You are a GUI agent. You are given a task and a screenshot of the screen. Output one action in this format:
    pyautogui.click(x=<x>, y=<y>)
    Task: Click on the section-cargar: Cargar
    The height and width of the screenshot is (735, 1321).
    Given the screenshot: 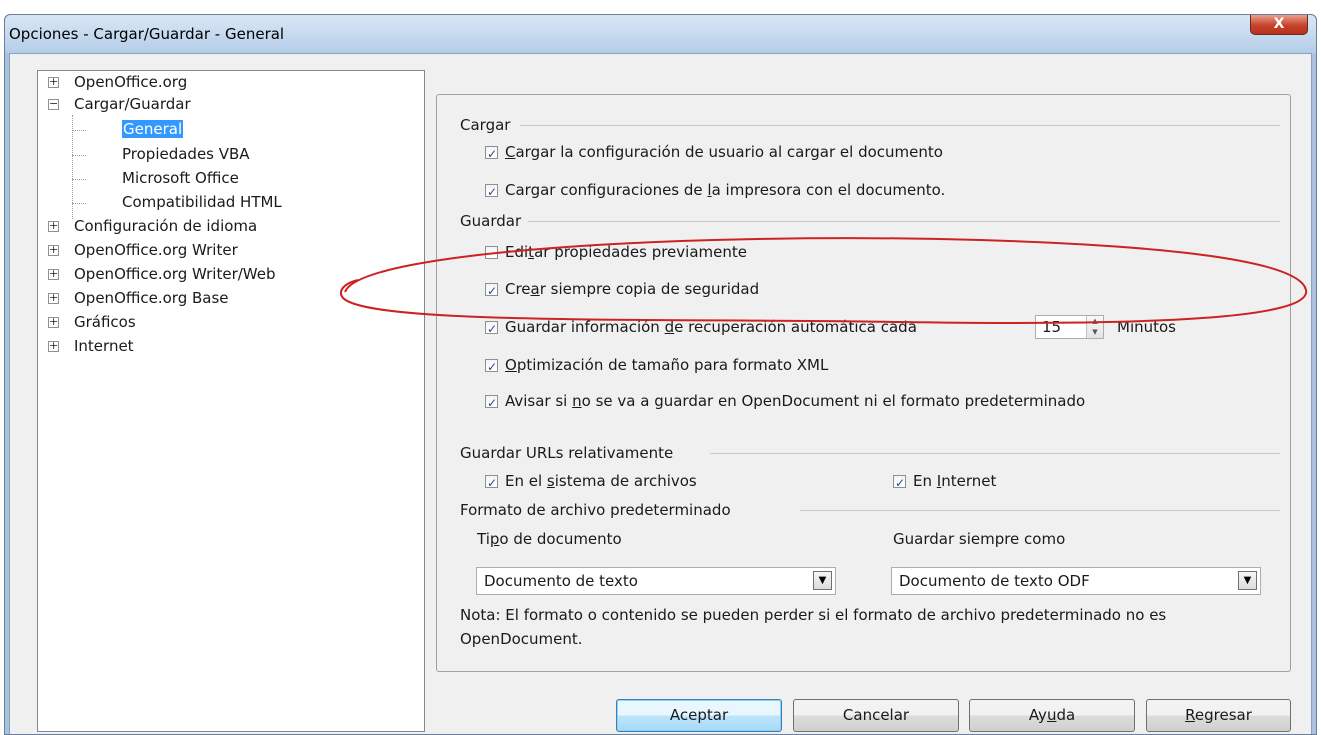 What is the action you would take?
    pyautogui.click(x=870, y=125)
    